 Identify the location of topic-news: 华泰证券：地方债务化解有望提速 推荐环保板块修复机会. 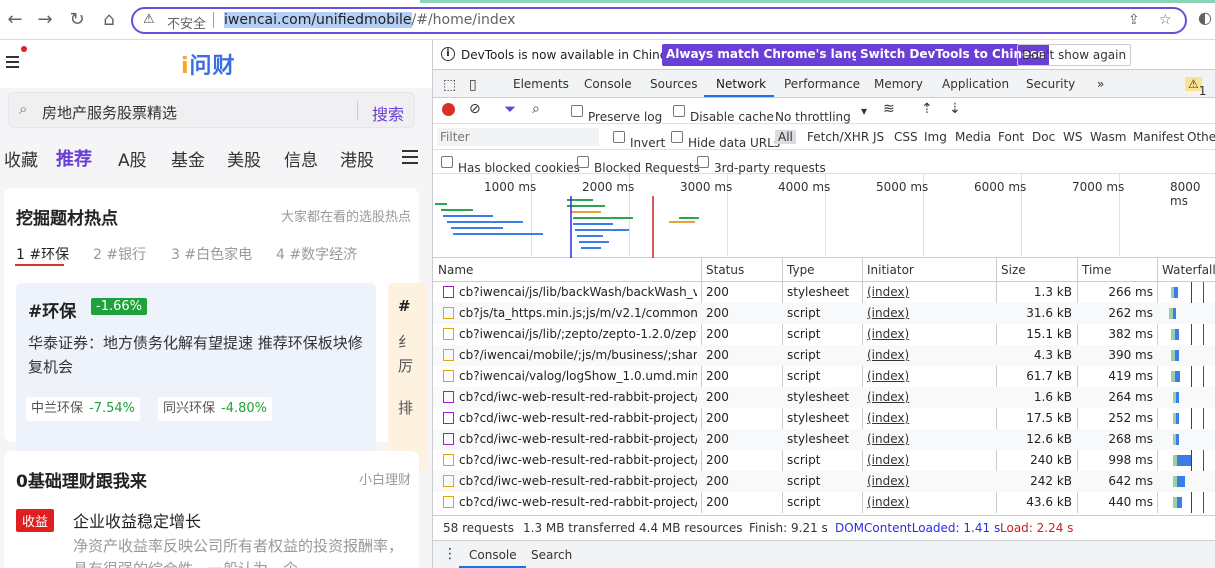
(198, 355).